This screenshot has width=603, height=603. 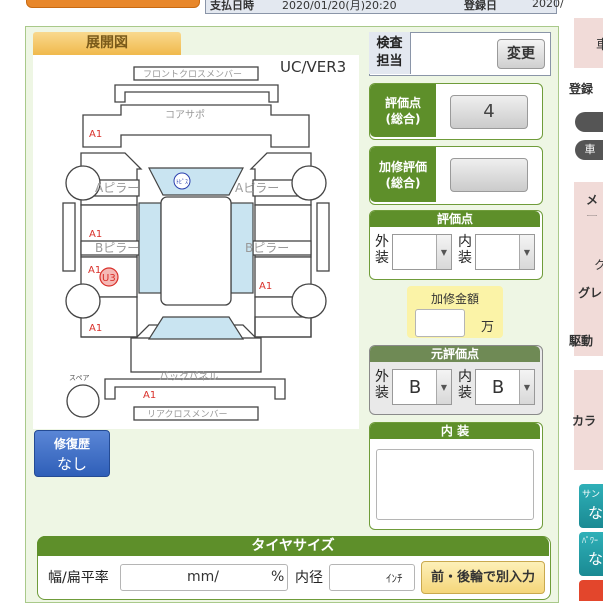 What do you see at coordinates (309, 301) in the screenshot?
I see `right-rear-wheel` at bounding box center [309, 301].